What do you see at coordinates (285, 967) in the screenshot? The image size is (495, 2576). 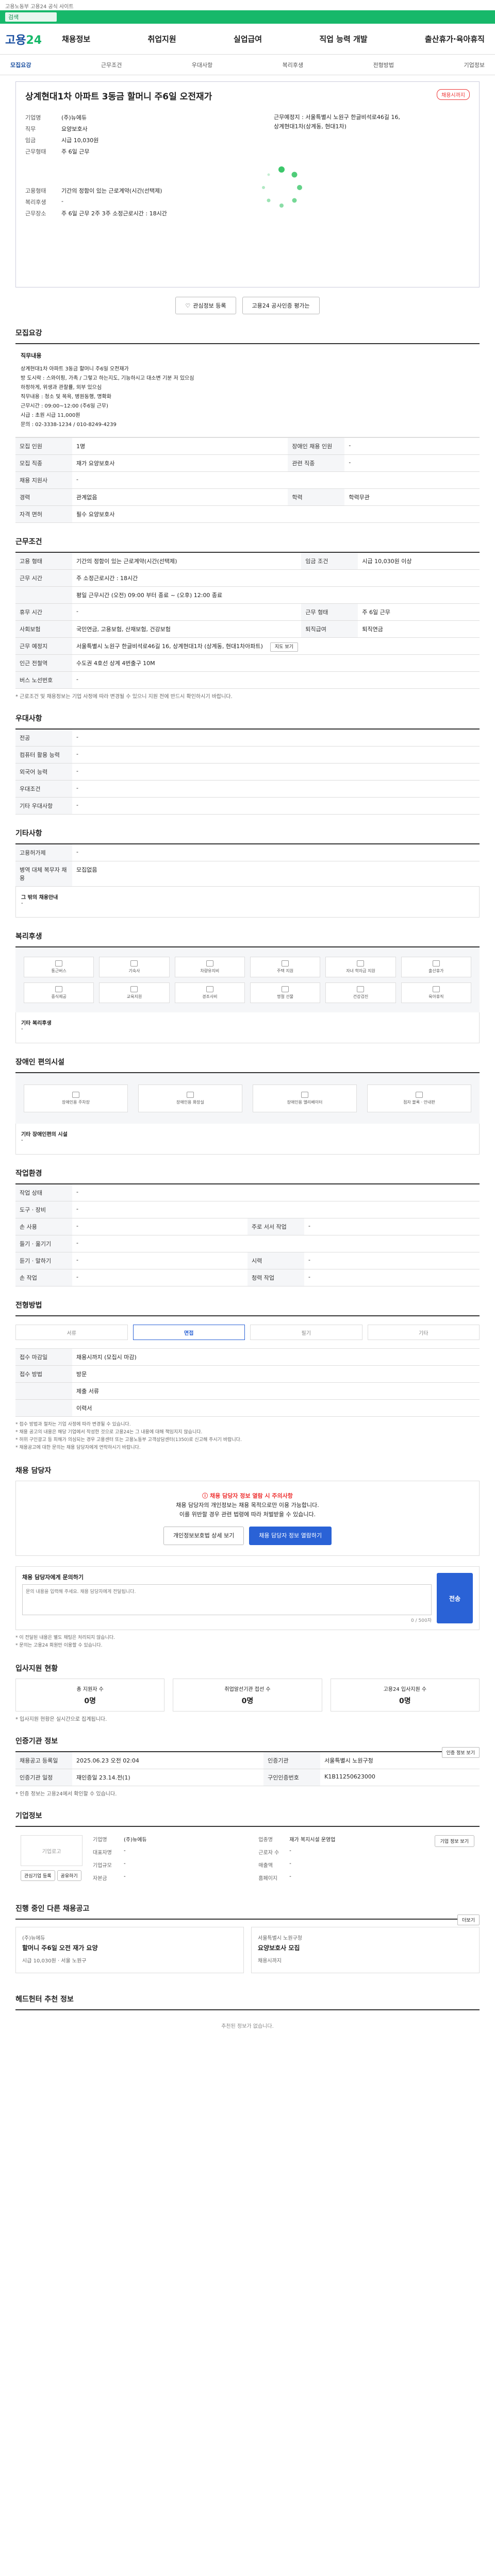 I see `welfare-item: 주택 지원` at bounding box center [285, 967].